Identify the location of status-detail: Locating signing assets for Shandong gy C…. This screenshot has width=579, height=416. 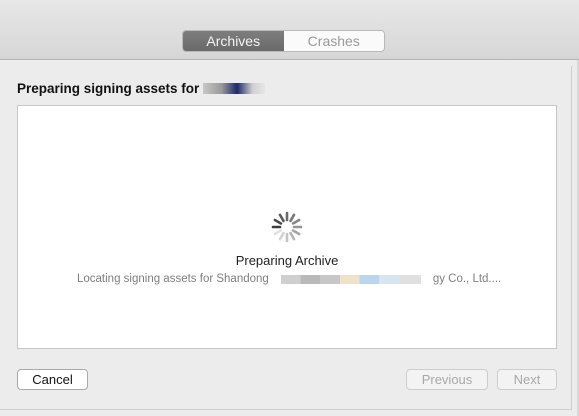
(289, 279).